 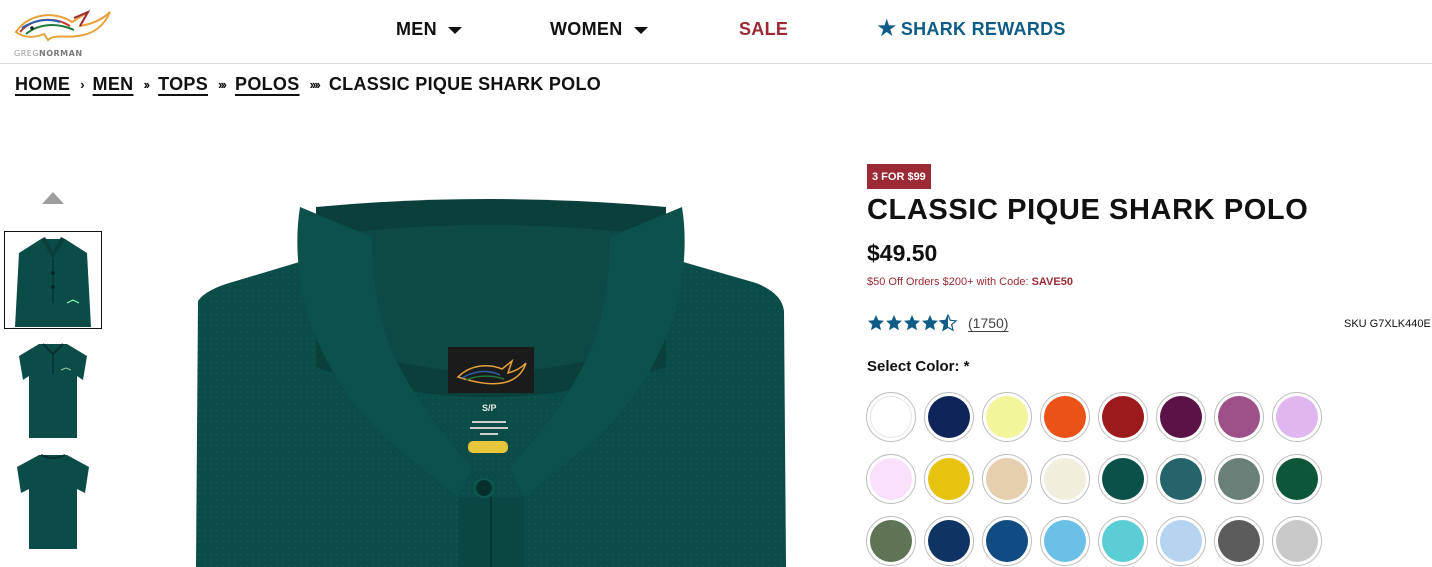 I want to click on select-color-label: Select Color: *, so click(x=918, y=366).